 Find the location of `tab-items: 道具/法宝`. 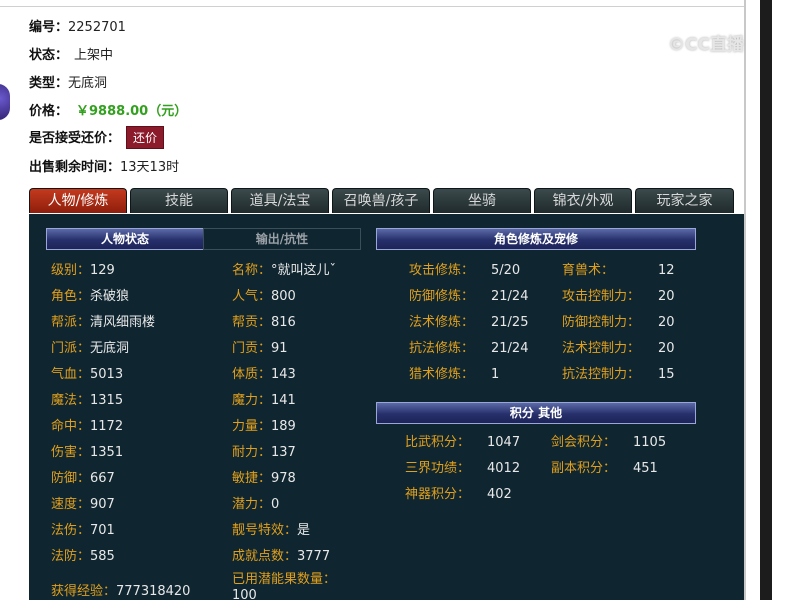

tab-items: 道具/法宝 is located at coordinates (280, 200).